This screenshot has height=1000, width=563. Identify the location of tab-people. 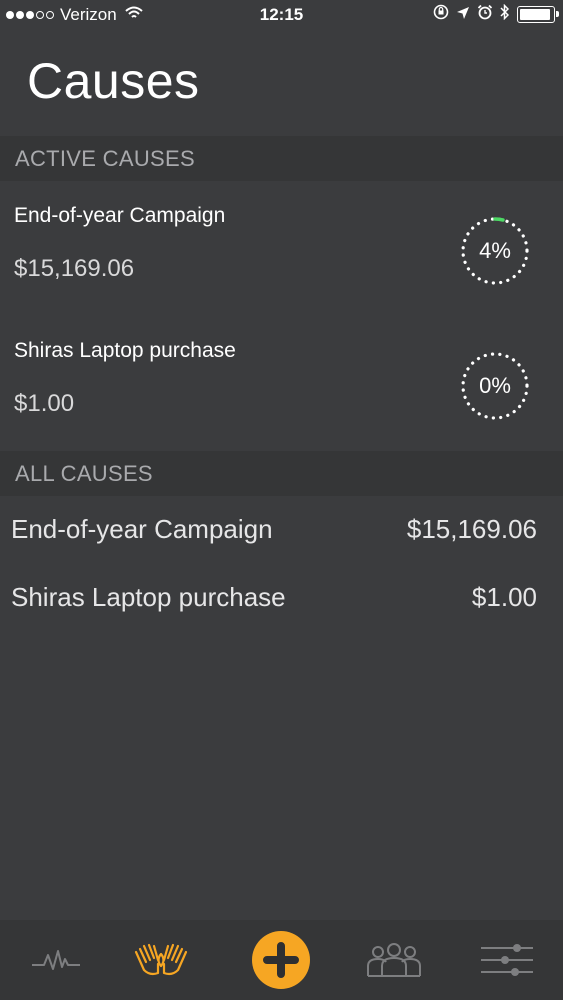
(394, 960).